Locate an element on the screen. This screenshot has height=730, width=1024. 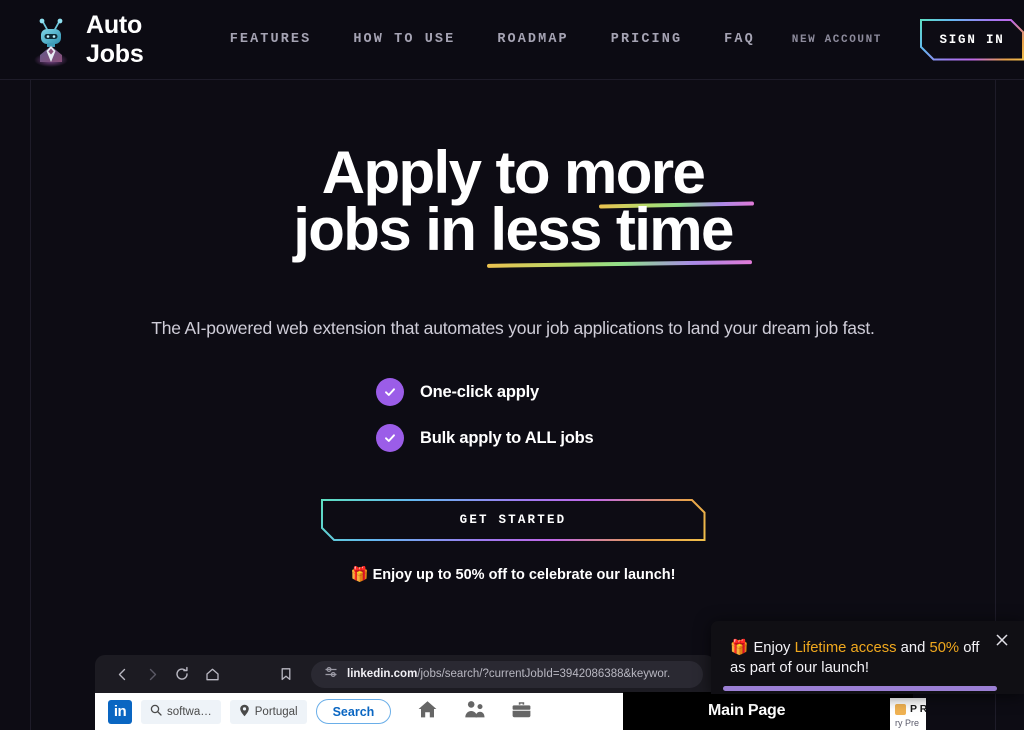
linkedin-search-button: Search is located at coordinates (353, 711).